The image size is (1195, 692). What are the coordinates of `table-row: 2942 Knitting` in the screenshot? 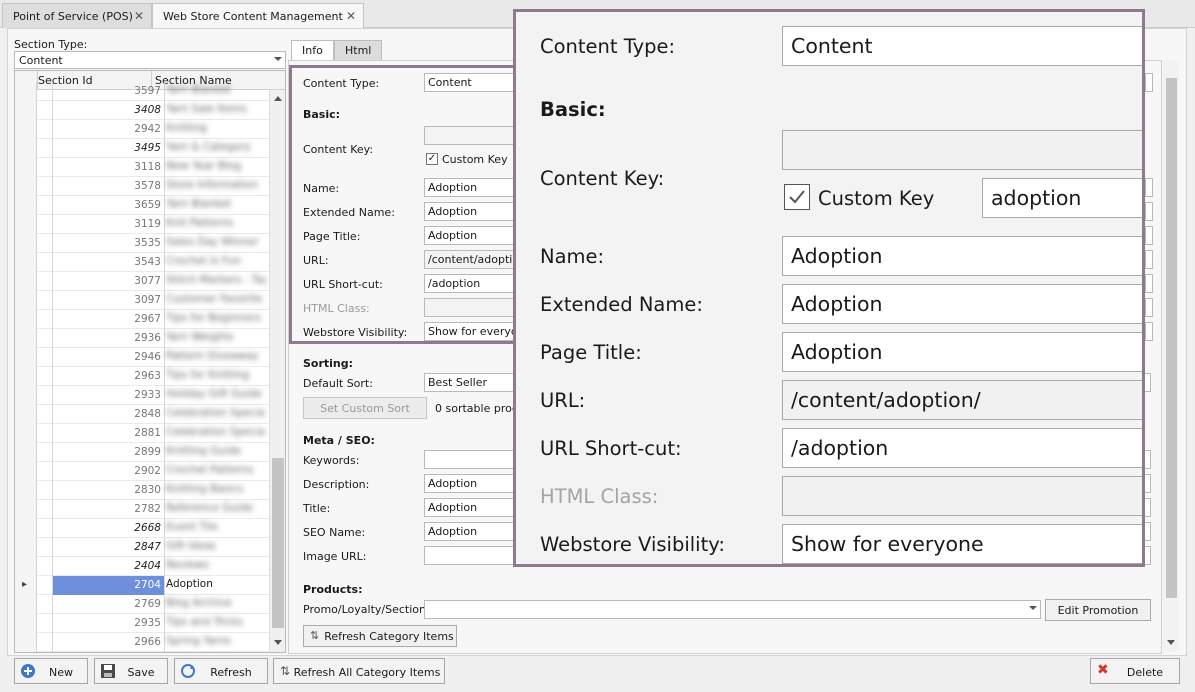 It's located at (142, 129).